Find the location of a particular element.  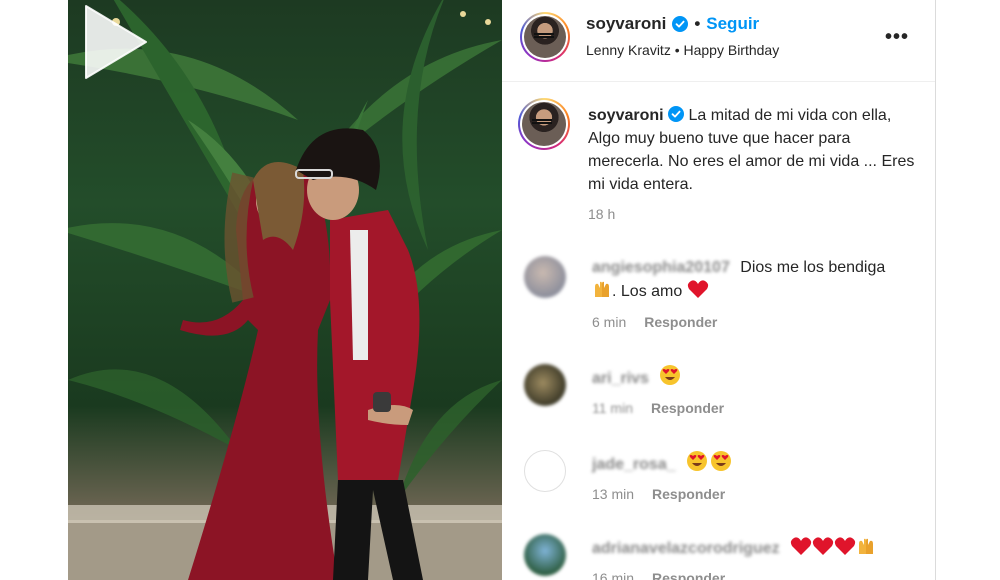

comment-meta: 6 min Responder is located at coordinates (654, 322).